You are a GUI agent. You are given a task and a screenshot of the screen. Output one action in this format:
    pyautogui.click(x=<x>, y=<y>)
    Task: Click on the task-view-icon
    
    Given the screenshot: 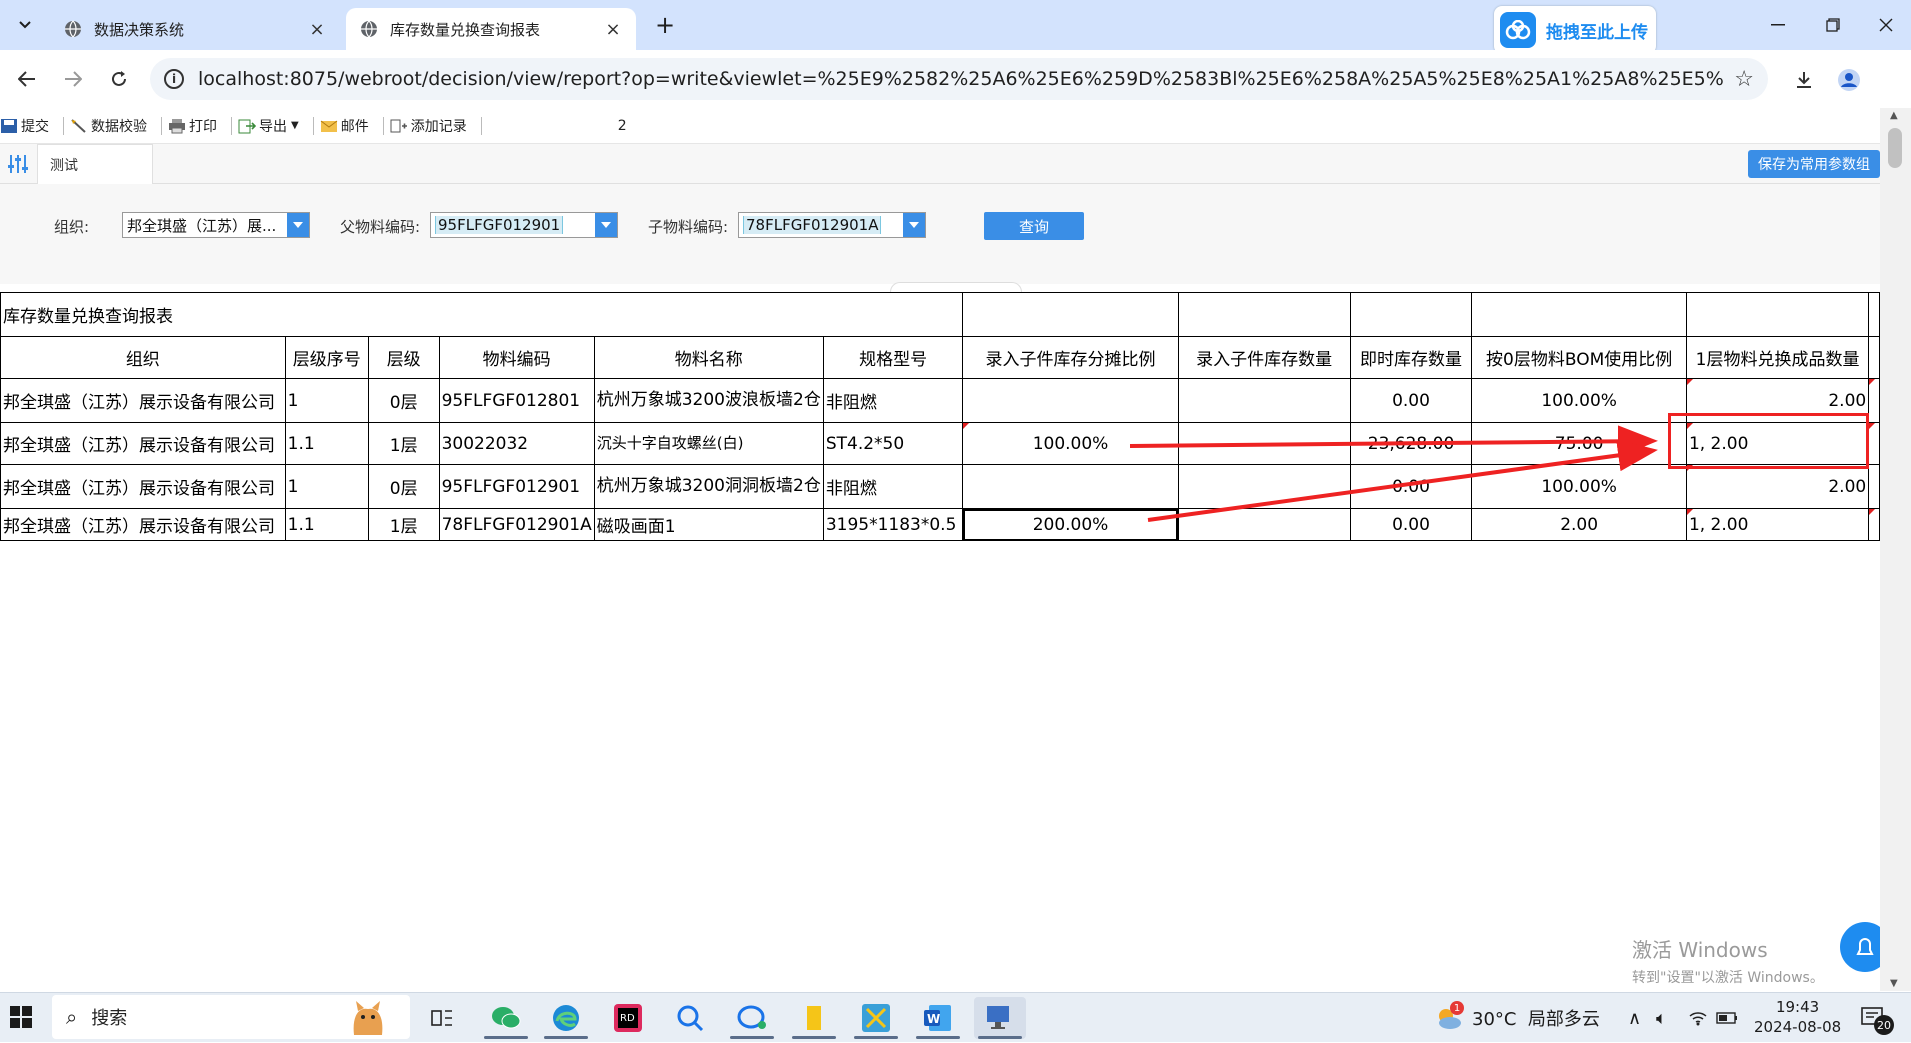 What is the action you would take?
    pyautogui.click(x=441, y=1018)
    